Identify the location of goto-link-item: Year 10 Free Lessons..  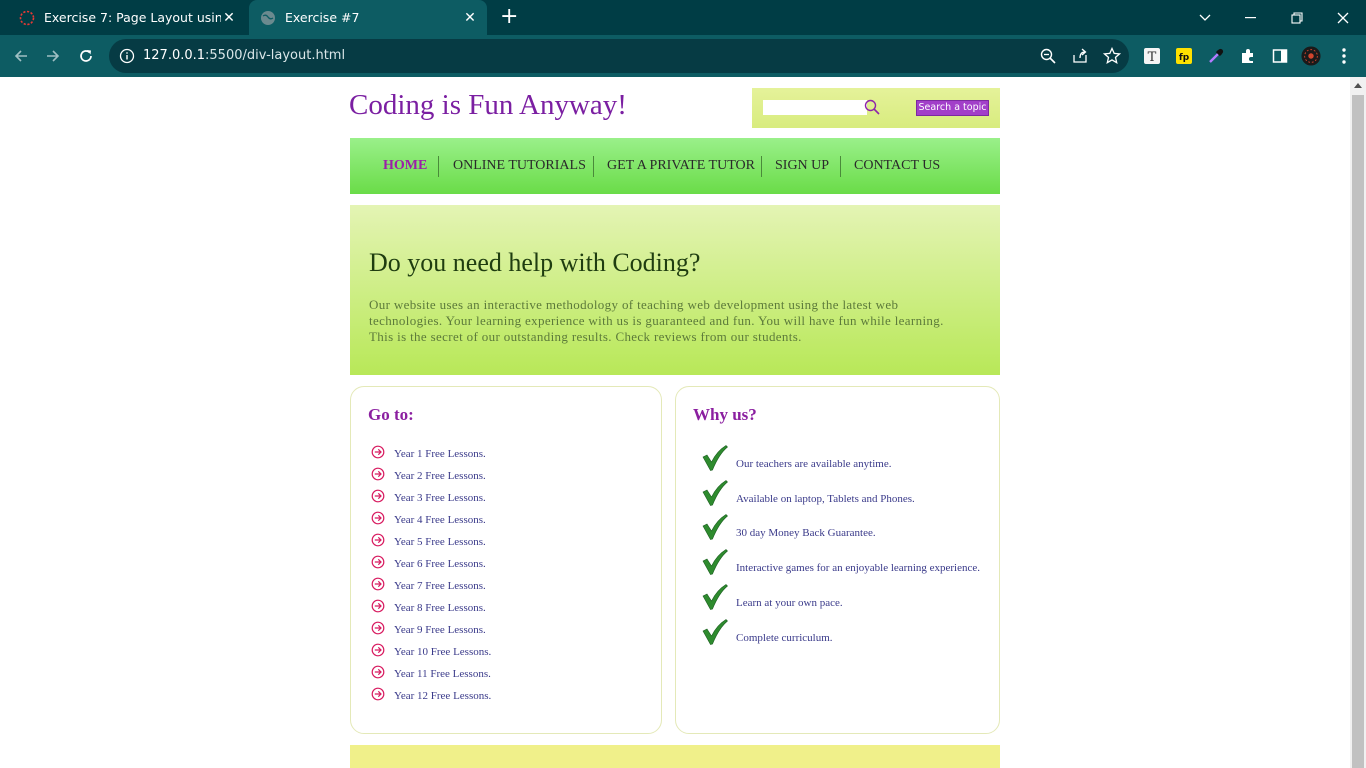
(431, 650).